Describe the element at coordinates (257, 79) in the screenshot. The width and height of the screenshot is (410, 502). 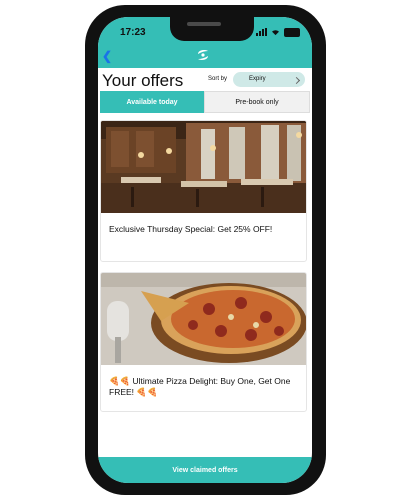
I see `sort-value: Expiry` at that location.